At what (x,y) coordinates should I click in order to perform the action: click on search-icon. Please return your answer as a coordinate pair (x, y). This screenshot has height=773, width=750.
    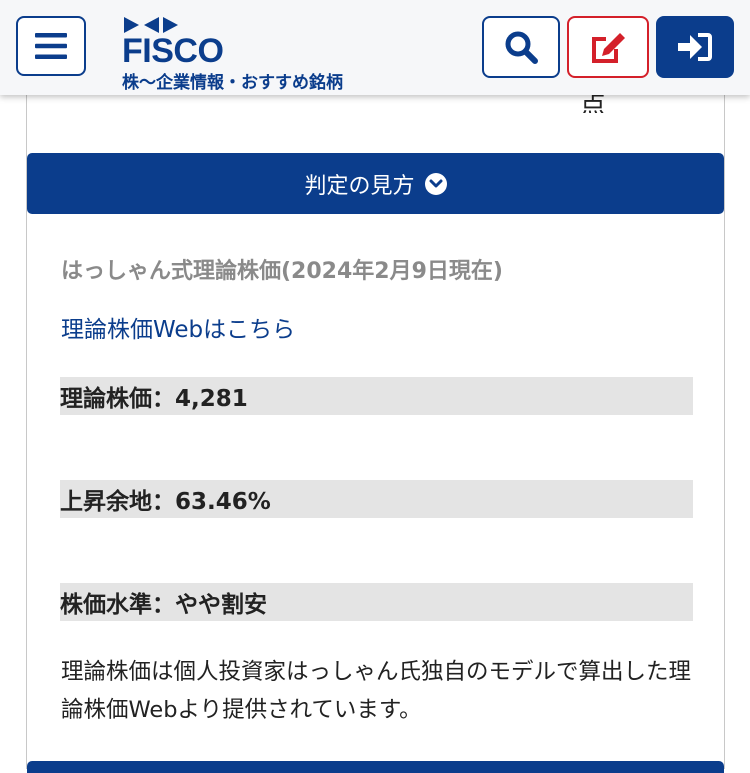
    Looking at the image, I should click on (521, 47).